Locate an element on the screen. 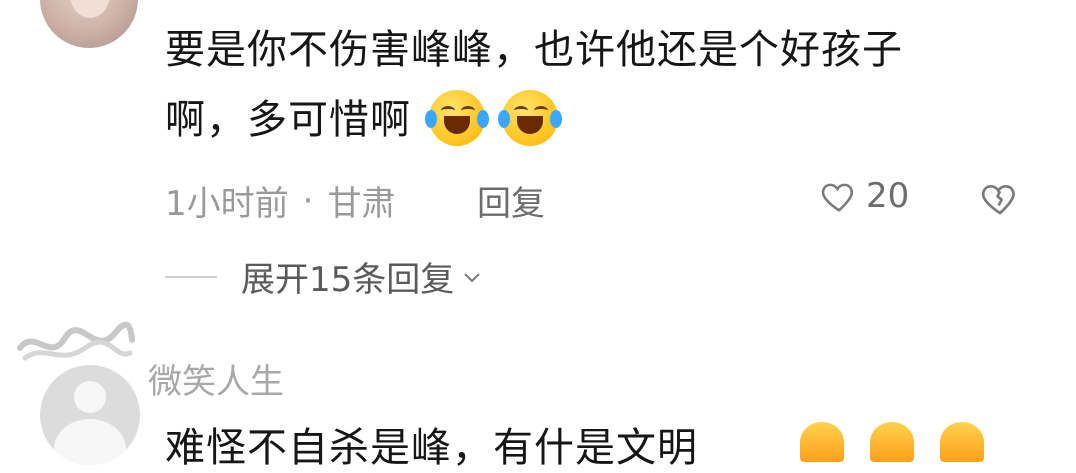 The width and height of the screenshot is (1076, 473). emoji-row is located at coordinates (892, 442).